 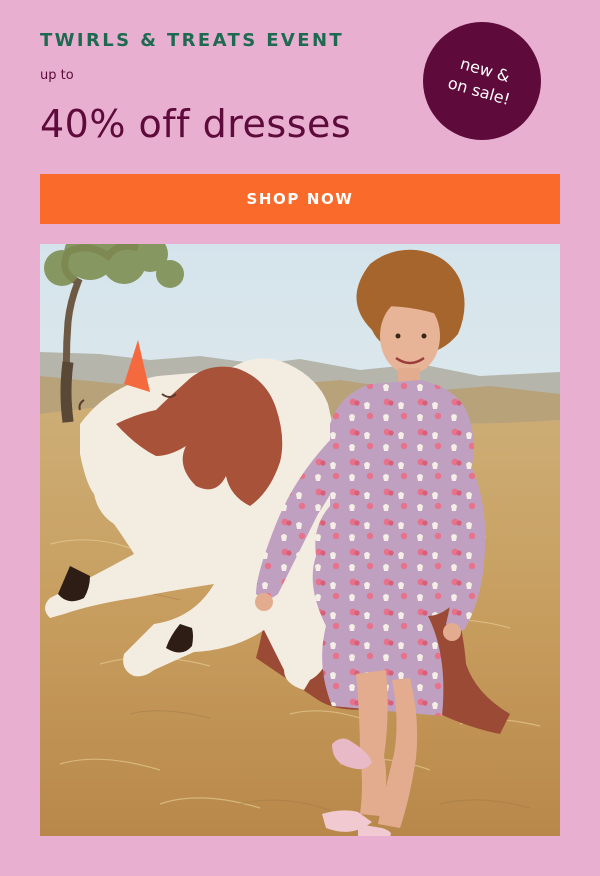 What do you see at coordinates (196, 124) in the screenshot?
I see `sale-headline: 40% off dresses` at bounding box center [196, 124].